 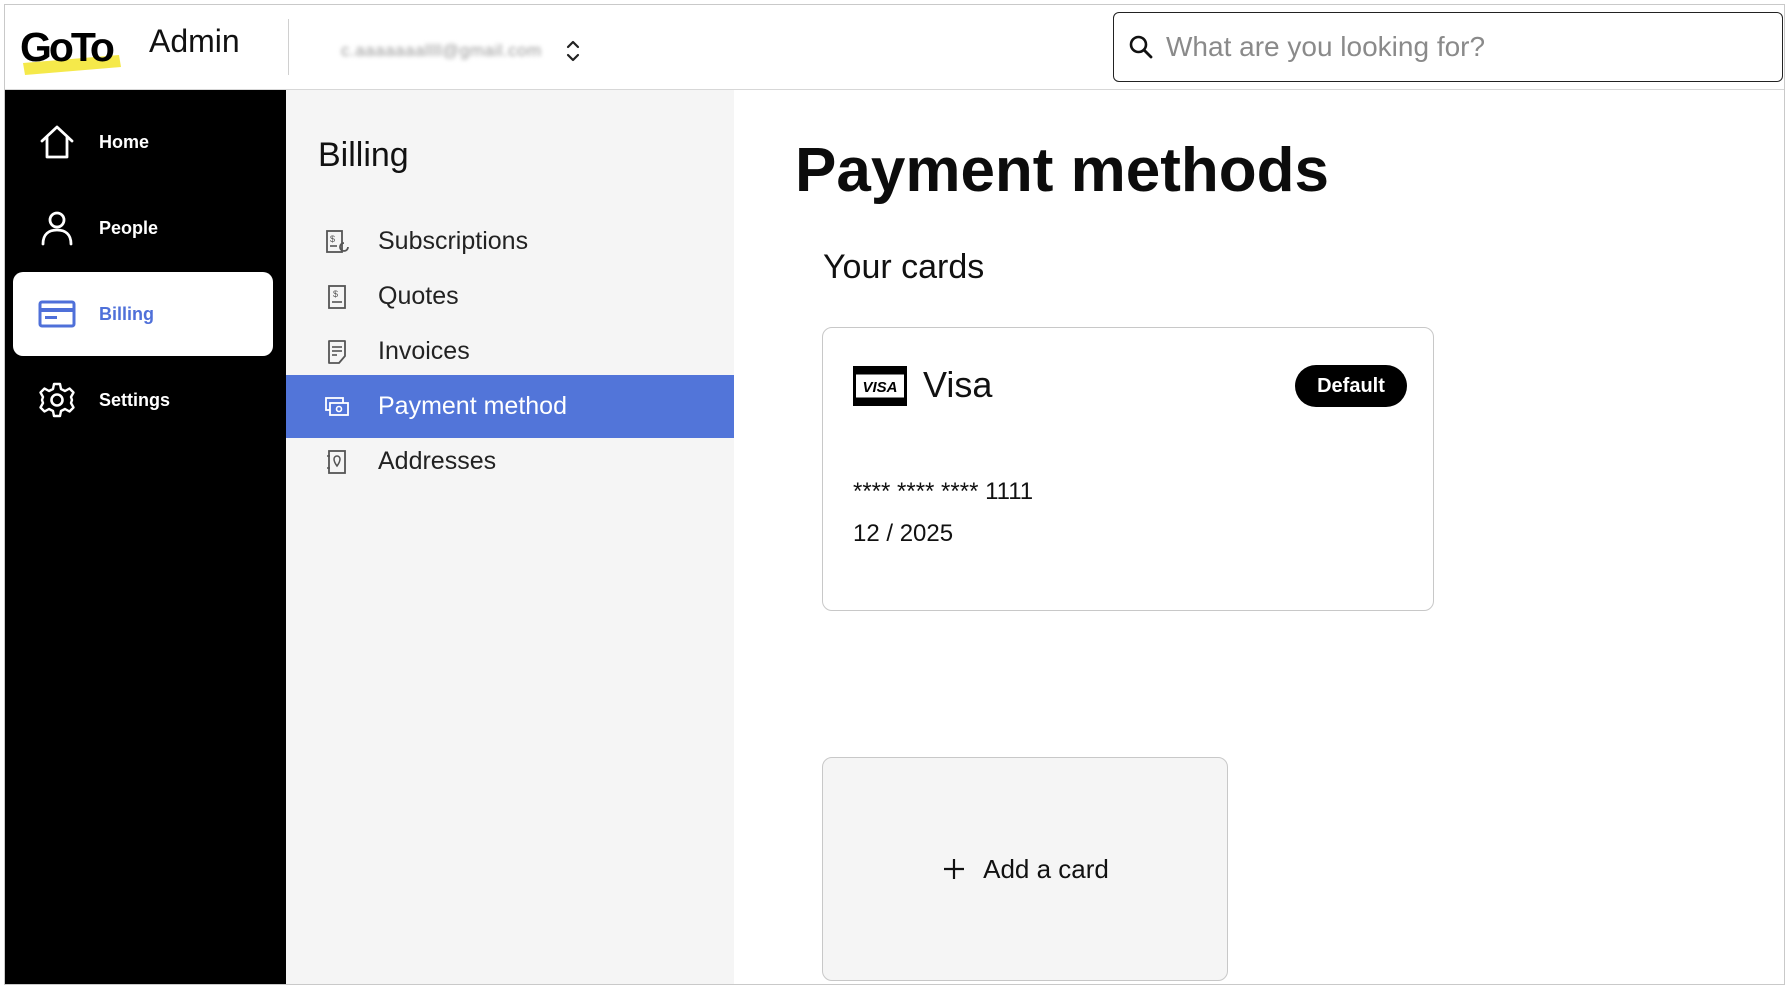 What do you see at coordinates (437, 461) in the screenshot?
I see `subnav-label-addresses: Addresses` at bounding box center [437, 461].